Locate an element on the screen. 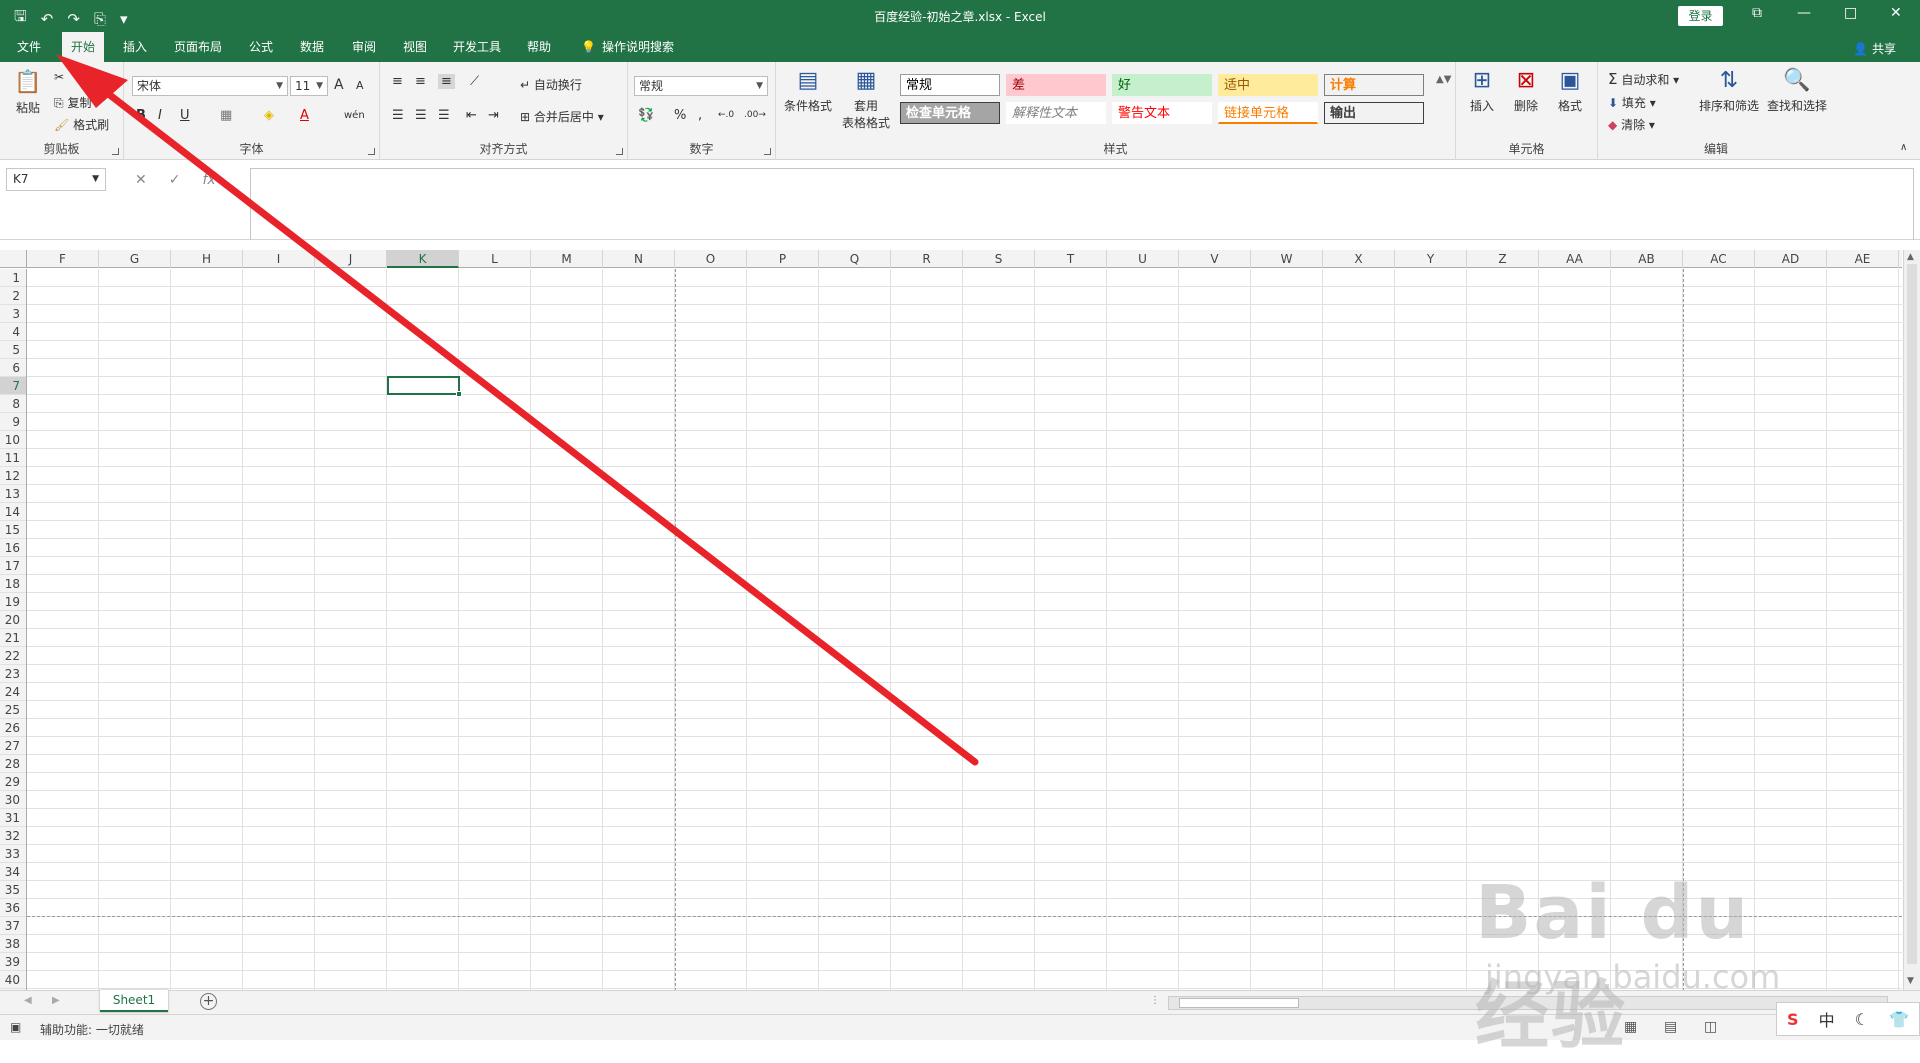 This screenshot has width=1920, height=1063. row-header-35: 35 is located at coordinates (13, 890).